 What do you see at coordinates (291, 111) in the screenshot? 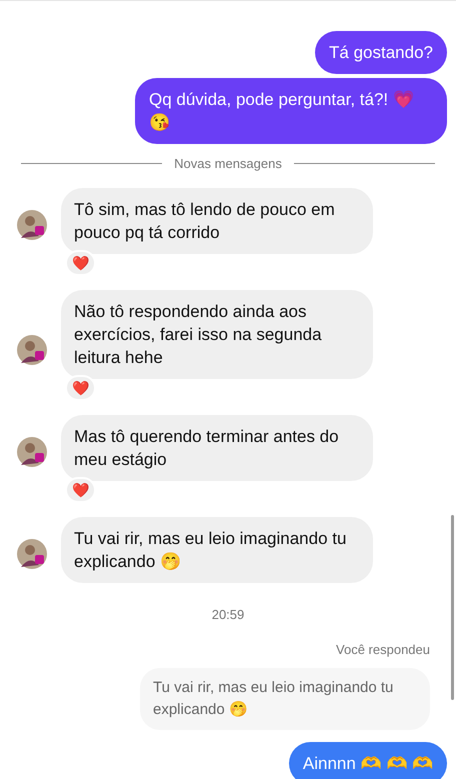
I see `message-bubble: Qq dúvida, pode perguntar, tá?! 💗 😘` at bounding box center [291, 111].